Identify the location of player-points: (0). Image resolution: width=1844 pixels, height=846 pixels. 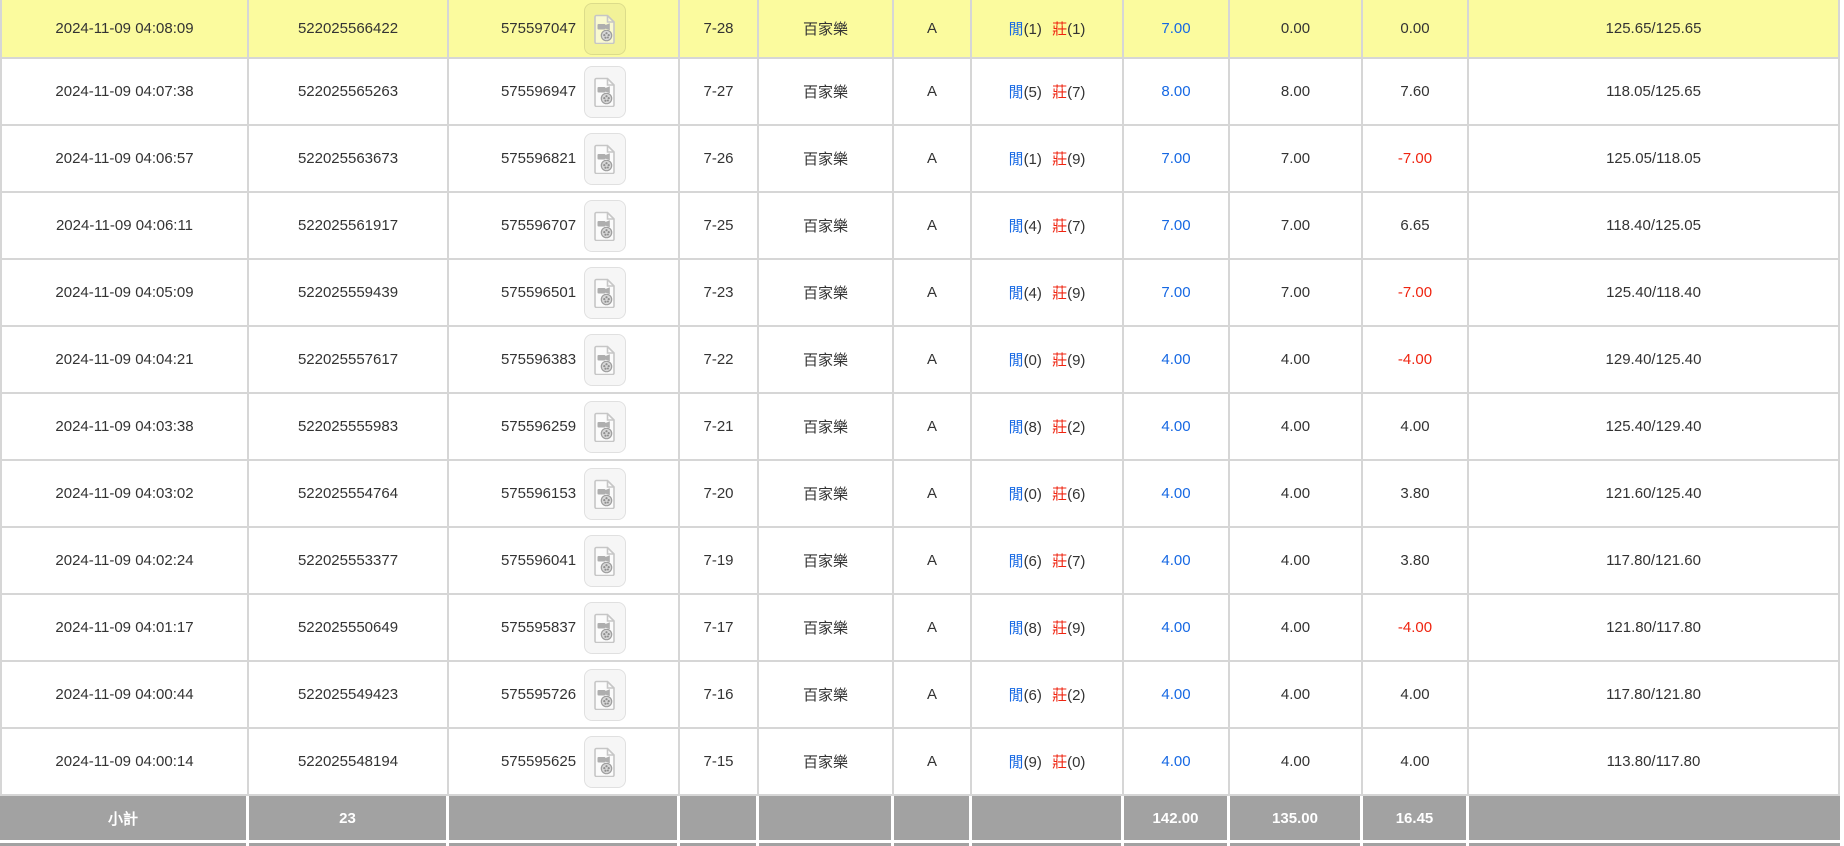
(1032, 494).